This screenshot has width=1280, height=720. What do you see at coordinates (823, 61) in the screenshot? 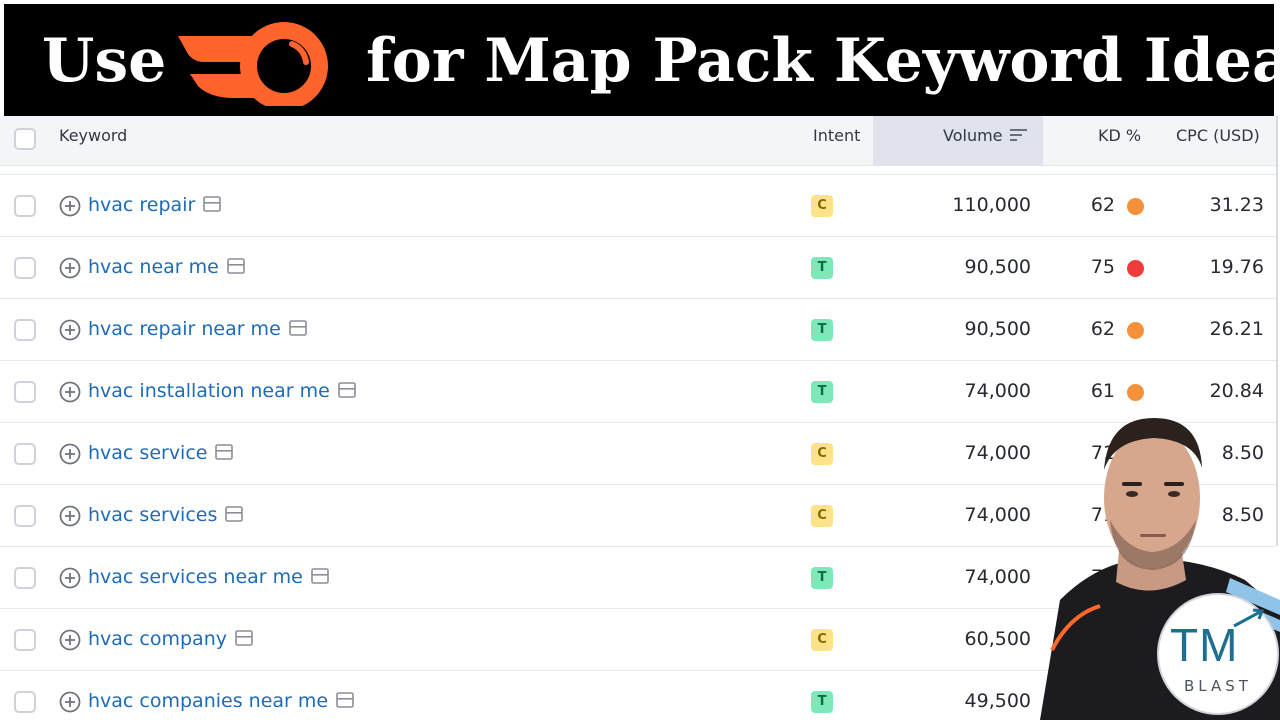
I see `banner-text-title: for Map Pack Keyword Ideas` at bounding box center [823, 61].